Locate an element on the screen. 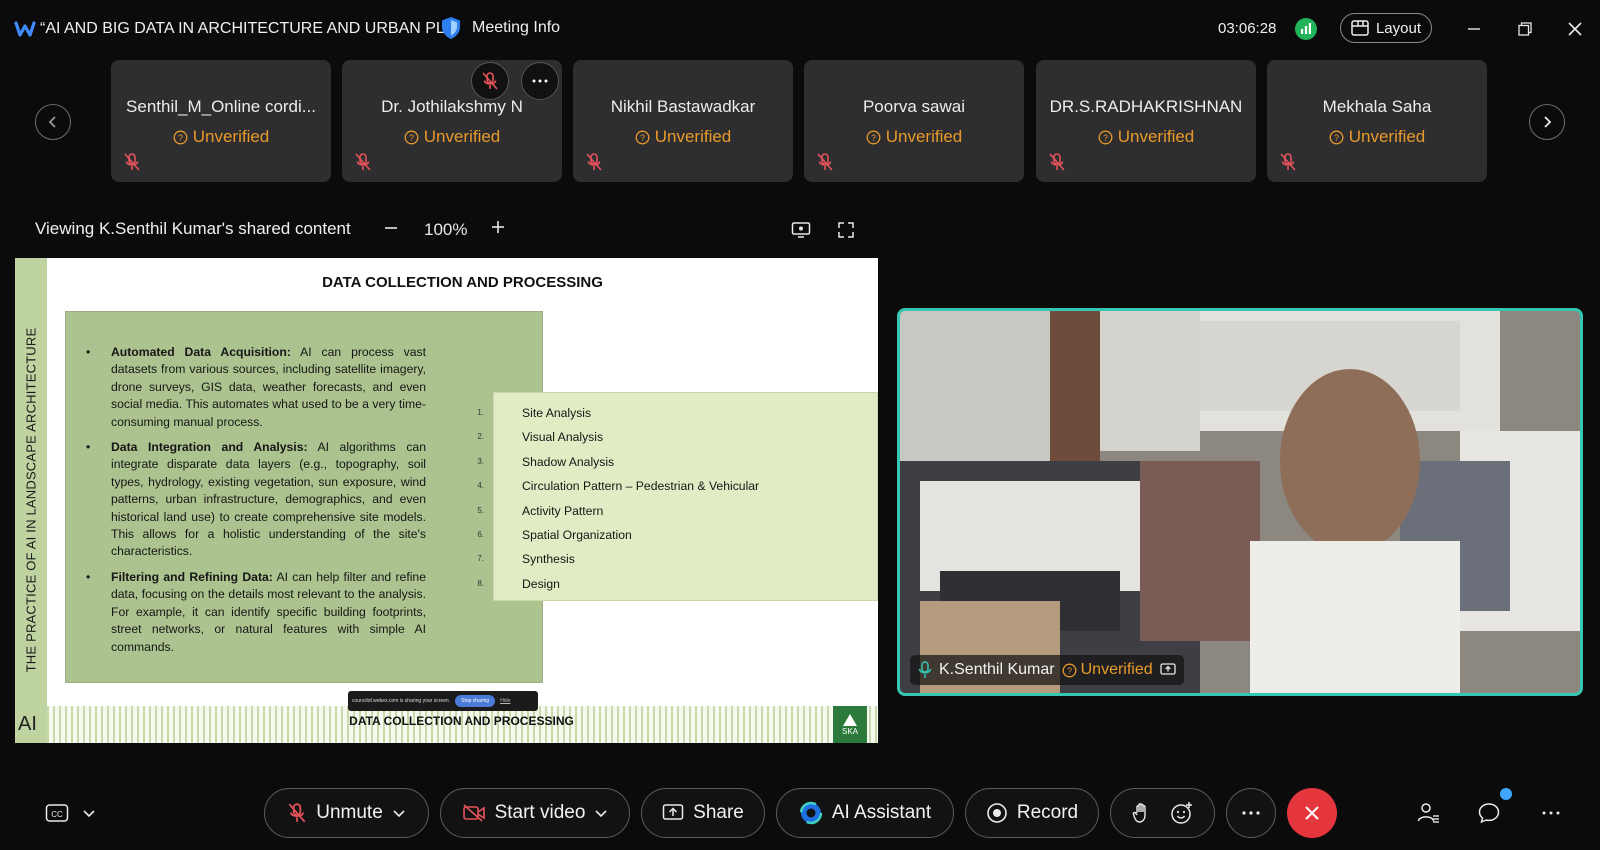 The height and width of the screenshot is (850, 1600). list-item: 6. Spatial Organization is located at coordinates (618, 537).